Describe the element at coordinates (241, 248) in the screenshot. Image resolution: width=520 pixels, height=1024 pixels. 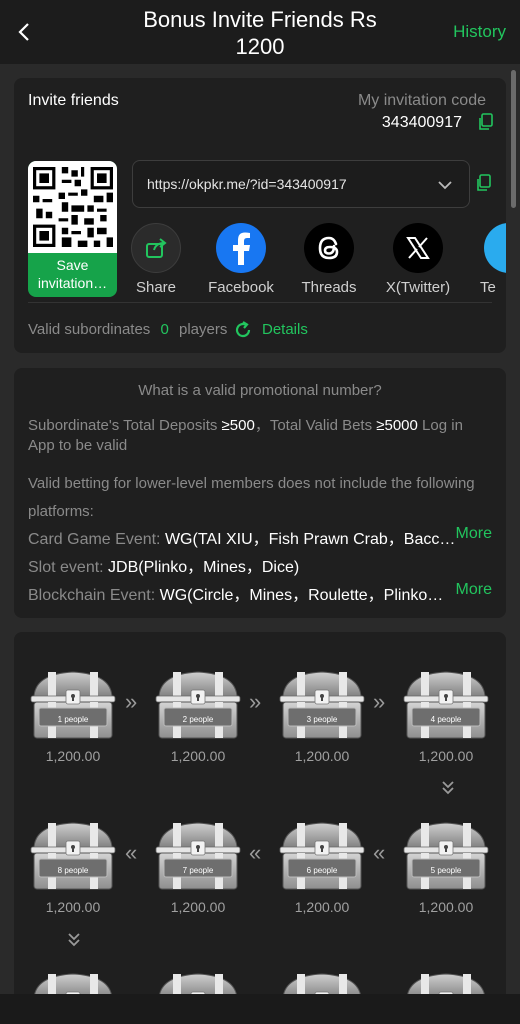
I see `facebook-icon` at that location.